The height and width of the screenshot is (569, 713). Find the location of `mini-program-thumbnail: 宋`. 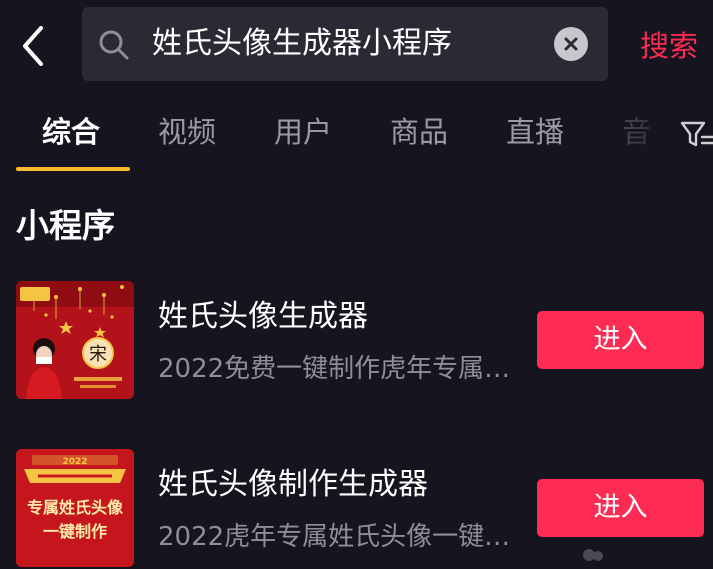

mini-program-thumbnail: 宋 is located at coordinates (75, 340).